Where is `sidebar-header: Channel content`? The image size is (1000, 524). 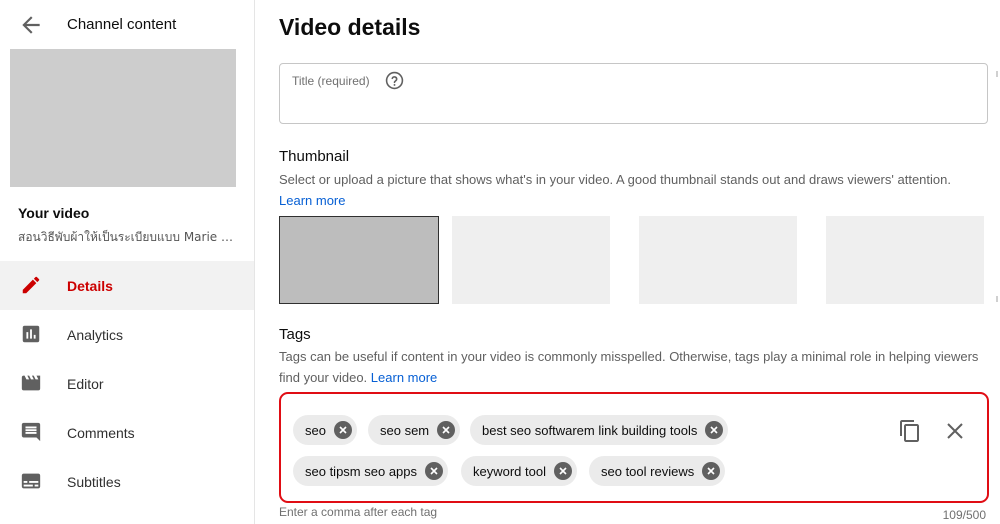 sidebar-header: Channel content is located at coordinates (127, 24).